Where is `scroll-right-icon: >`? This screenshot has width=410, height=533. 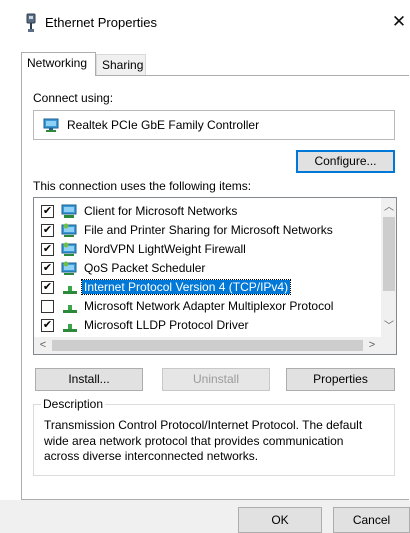
scroll-right-icon: > is located at coordinates (372, 345).